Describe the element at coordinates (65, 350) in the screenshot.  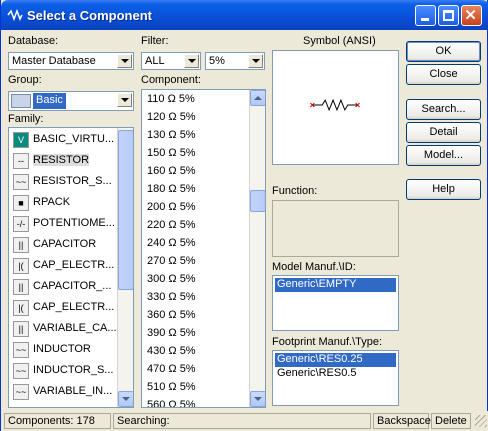
I see `family-item: ~~ INDUCTOR` at that location.